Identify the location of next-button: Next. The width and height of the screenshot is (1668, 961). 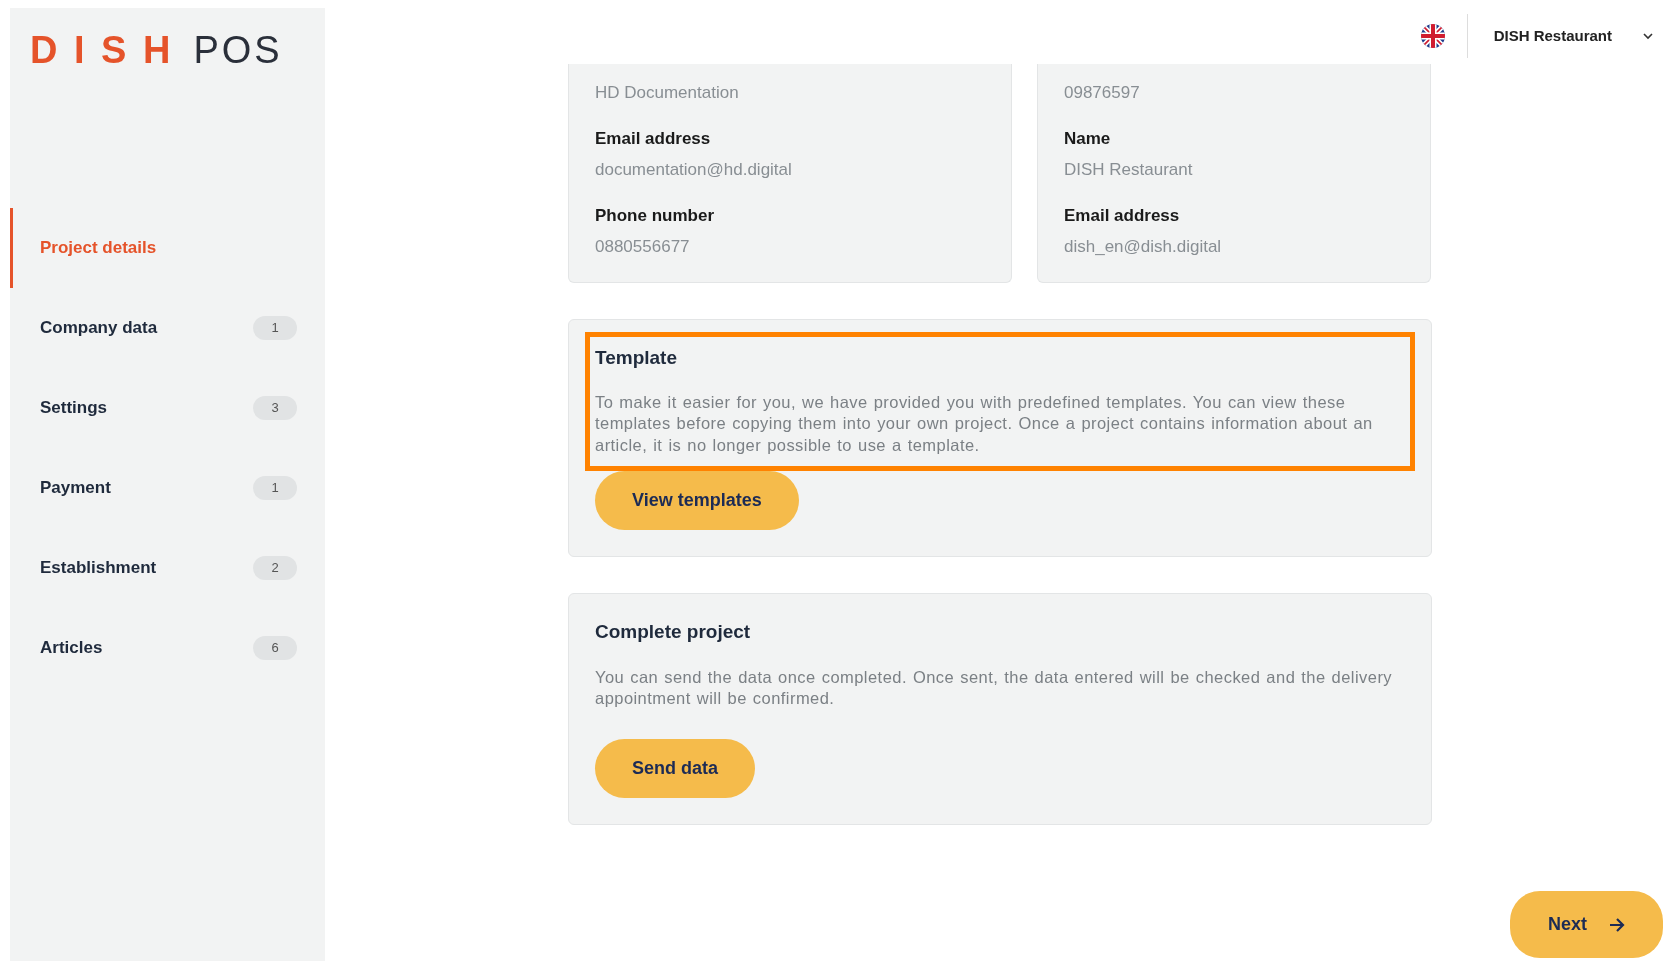
(1586, 924).